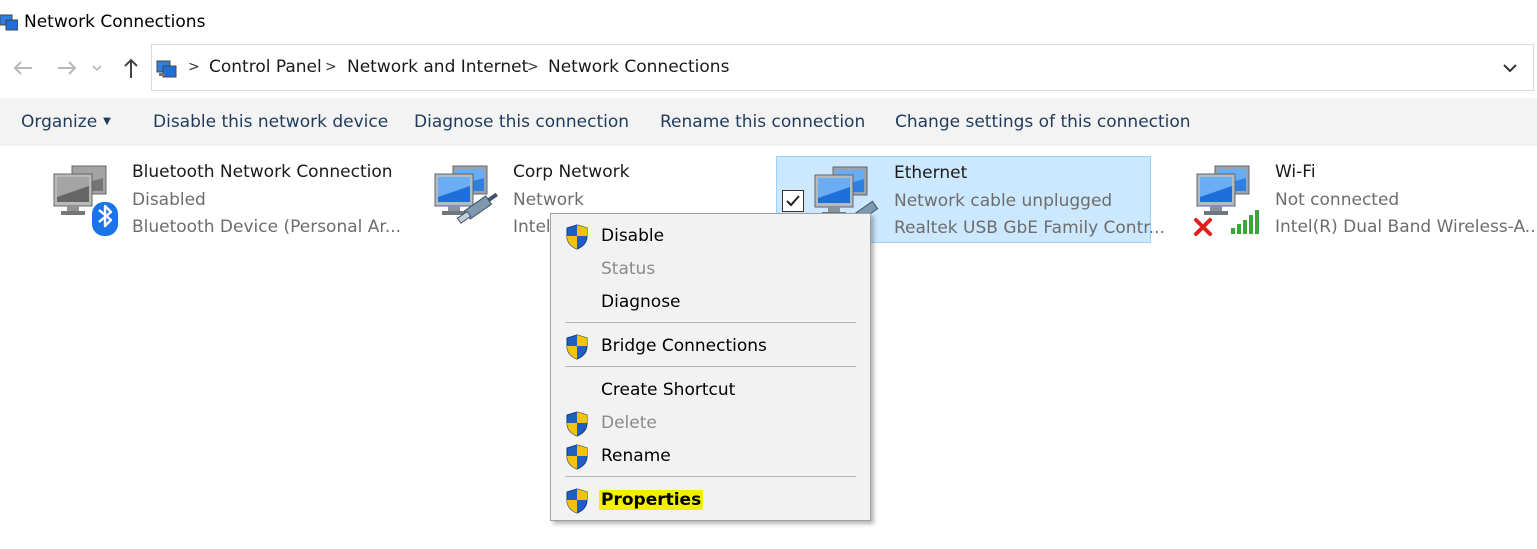 The width and height of the screenshot is (1537, 549). I want to click on recent-locations-button, so click(97, 68).